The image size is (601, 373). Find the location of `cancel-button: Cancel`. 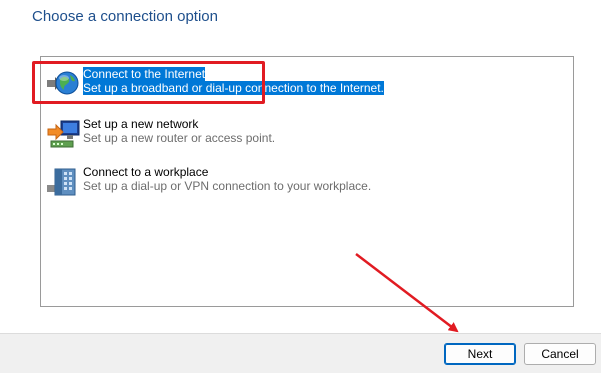

cancel-button: Cancel is located at coordinates (560, 354).